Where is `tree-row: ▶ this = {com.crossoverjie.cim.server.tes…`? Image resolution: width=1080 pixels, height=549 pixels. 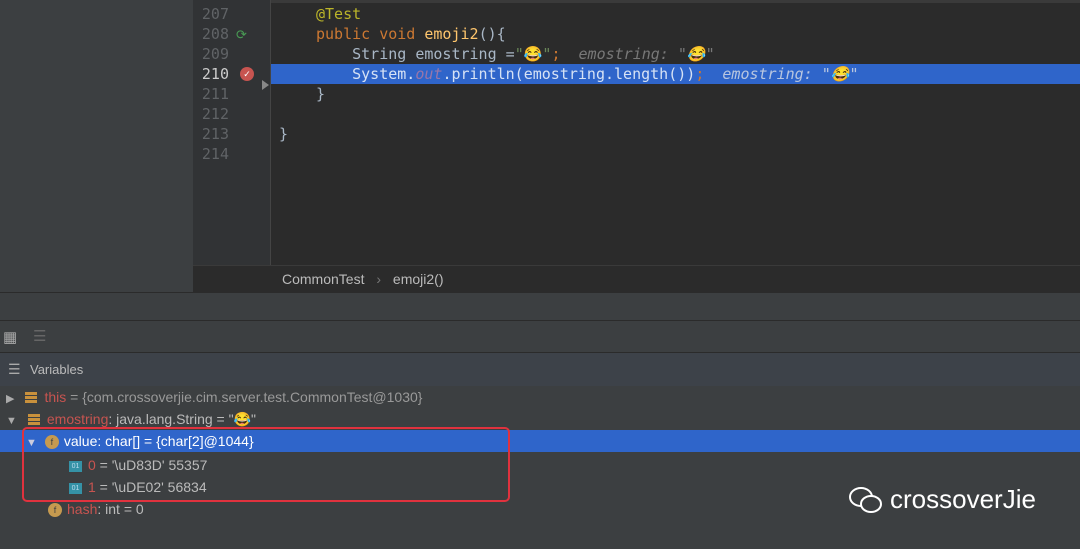 tree-row: ▶ this = {com.crossoverjie.cim.server.tes… is located at coordinates (540, 397).